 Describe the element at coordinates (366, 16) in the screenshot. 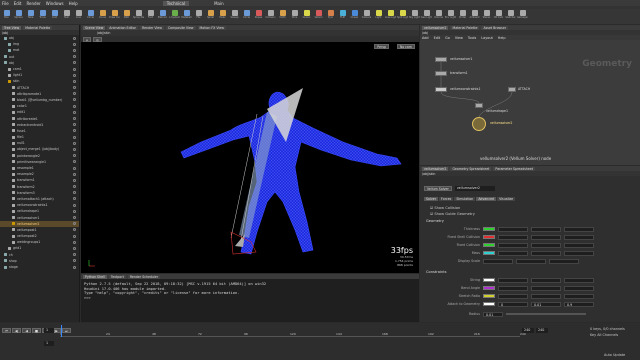

I see `shelf-tool: Camera` at that location.